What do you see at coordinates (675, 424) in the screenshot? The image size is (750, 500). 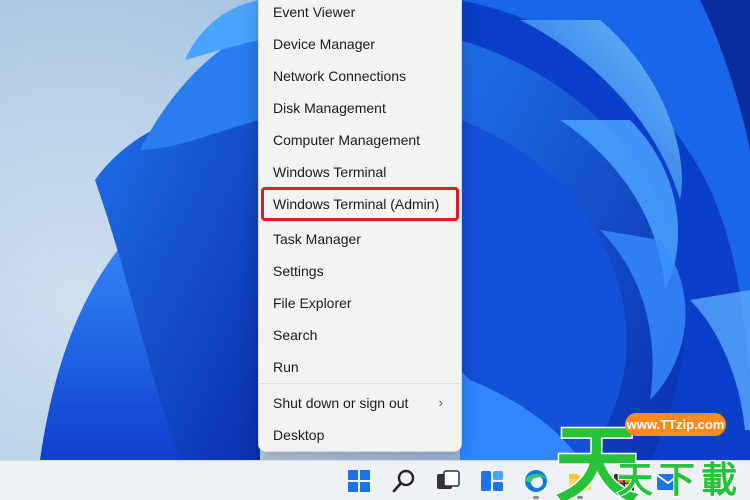 I see `watermark-url: www.TTzip.com` at bounding box center [675, 424].